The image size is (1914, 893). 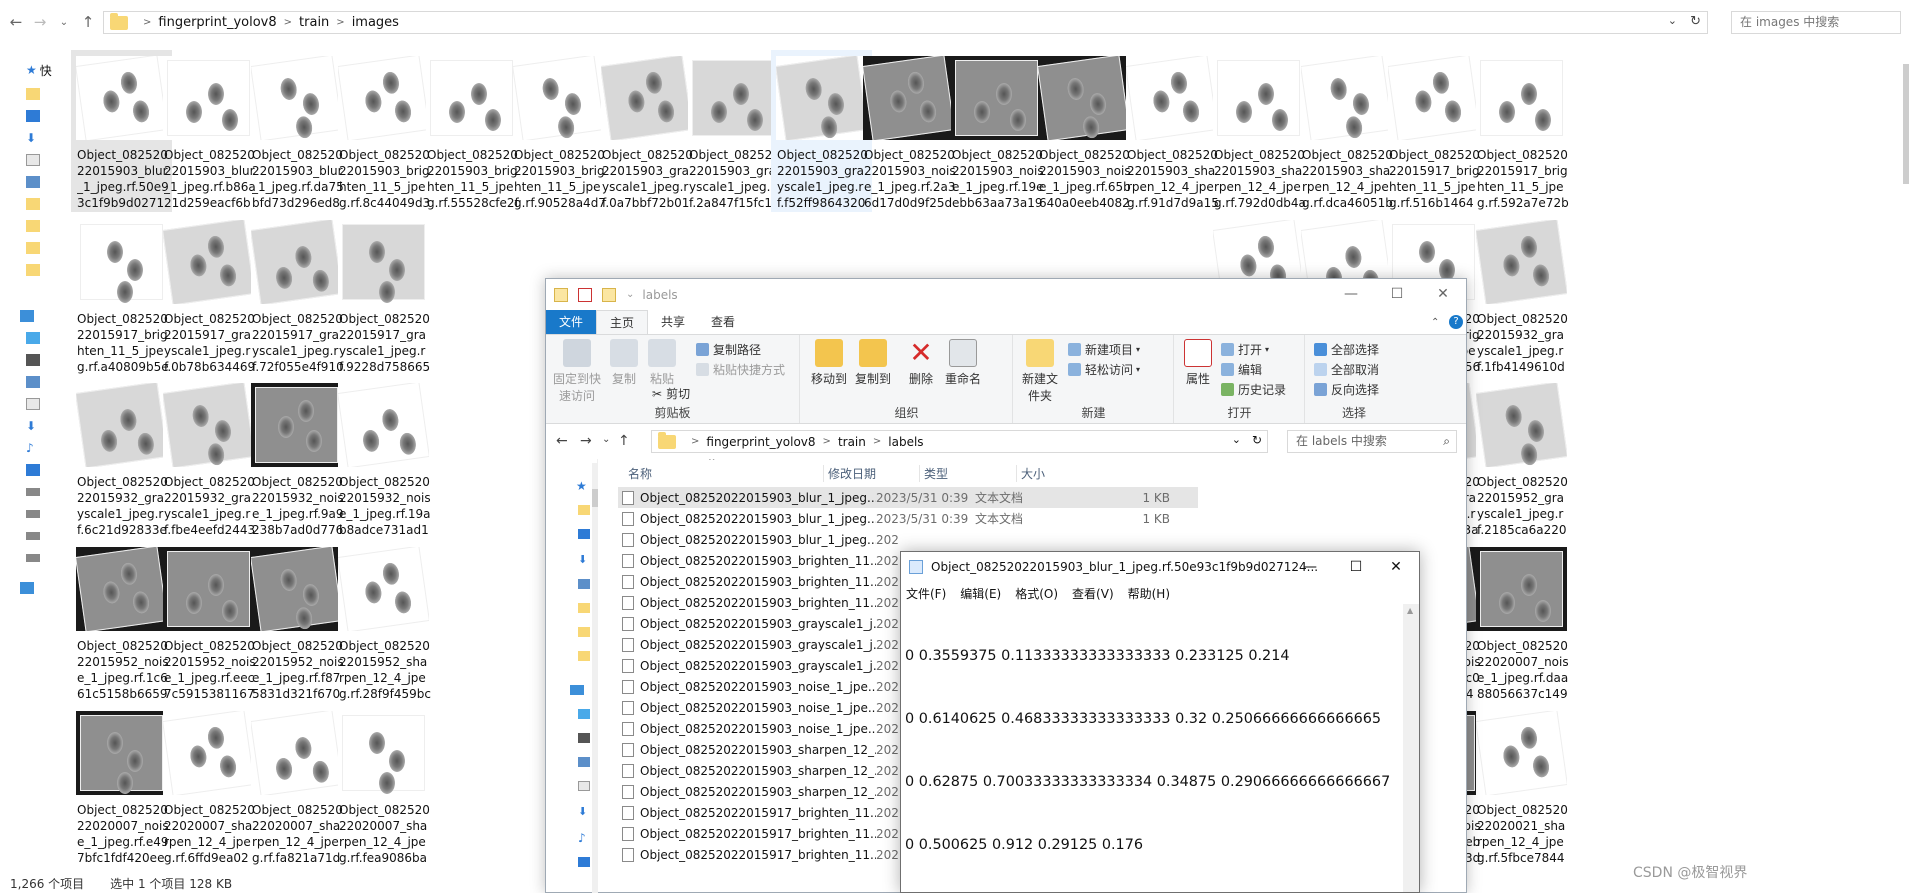 I want to click on document-icon, so click(x=584, y=786).